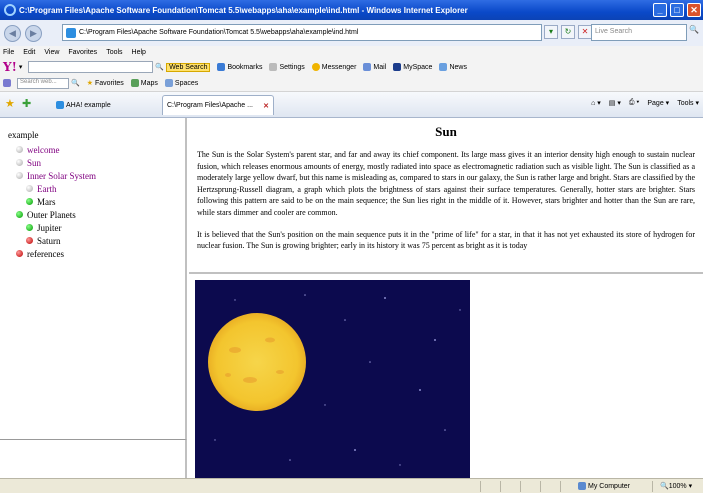 The width and height of the screenshot is (703, 493). What do you see at coordinates (93, 459) in the screenshot?
I see `navigation-frame-bottom` at bounding box center [93, 459].